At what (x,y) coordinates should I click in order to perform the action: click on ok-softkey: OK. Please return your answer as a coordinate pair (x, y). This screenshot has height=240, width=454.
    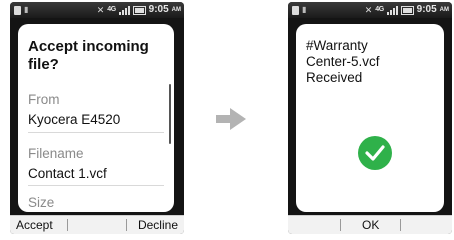
    Looking at the image, I should click on (370, 225).